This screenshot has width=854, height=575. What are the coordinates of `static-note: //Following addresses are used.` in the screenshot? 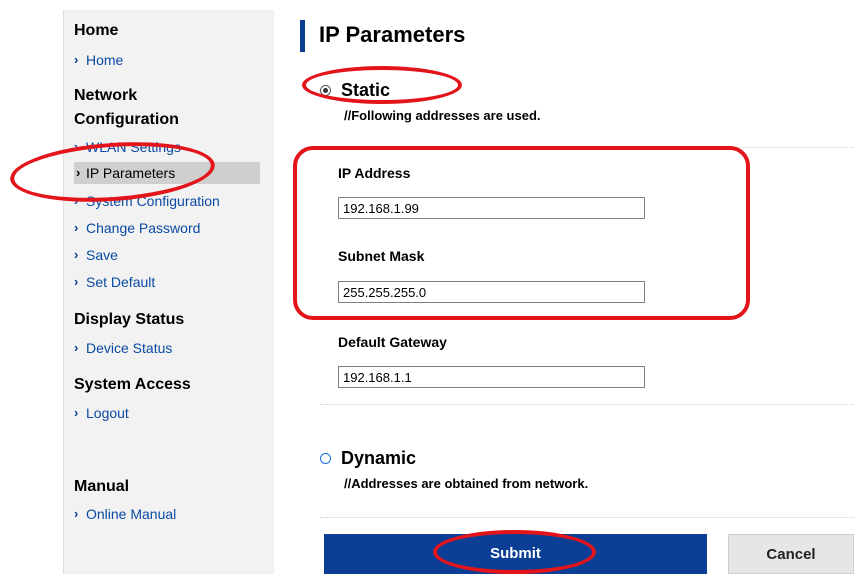 It's located at (442, 115).